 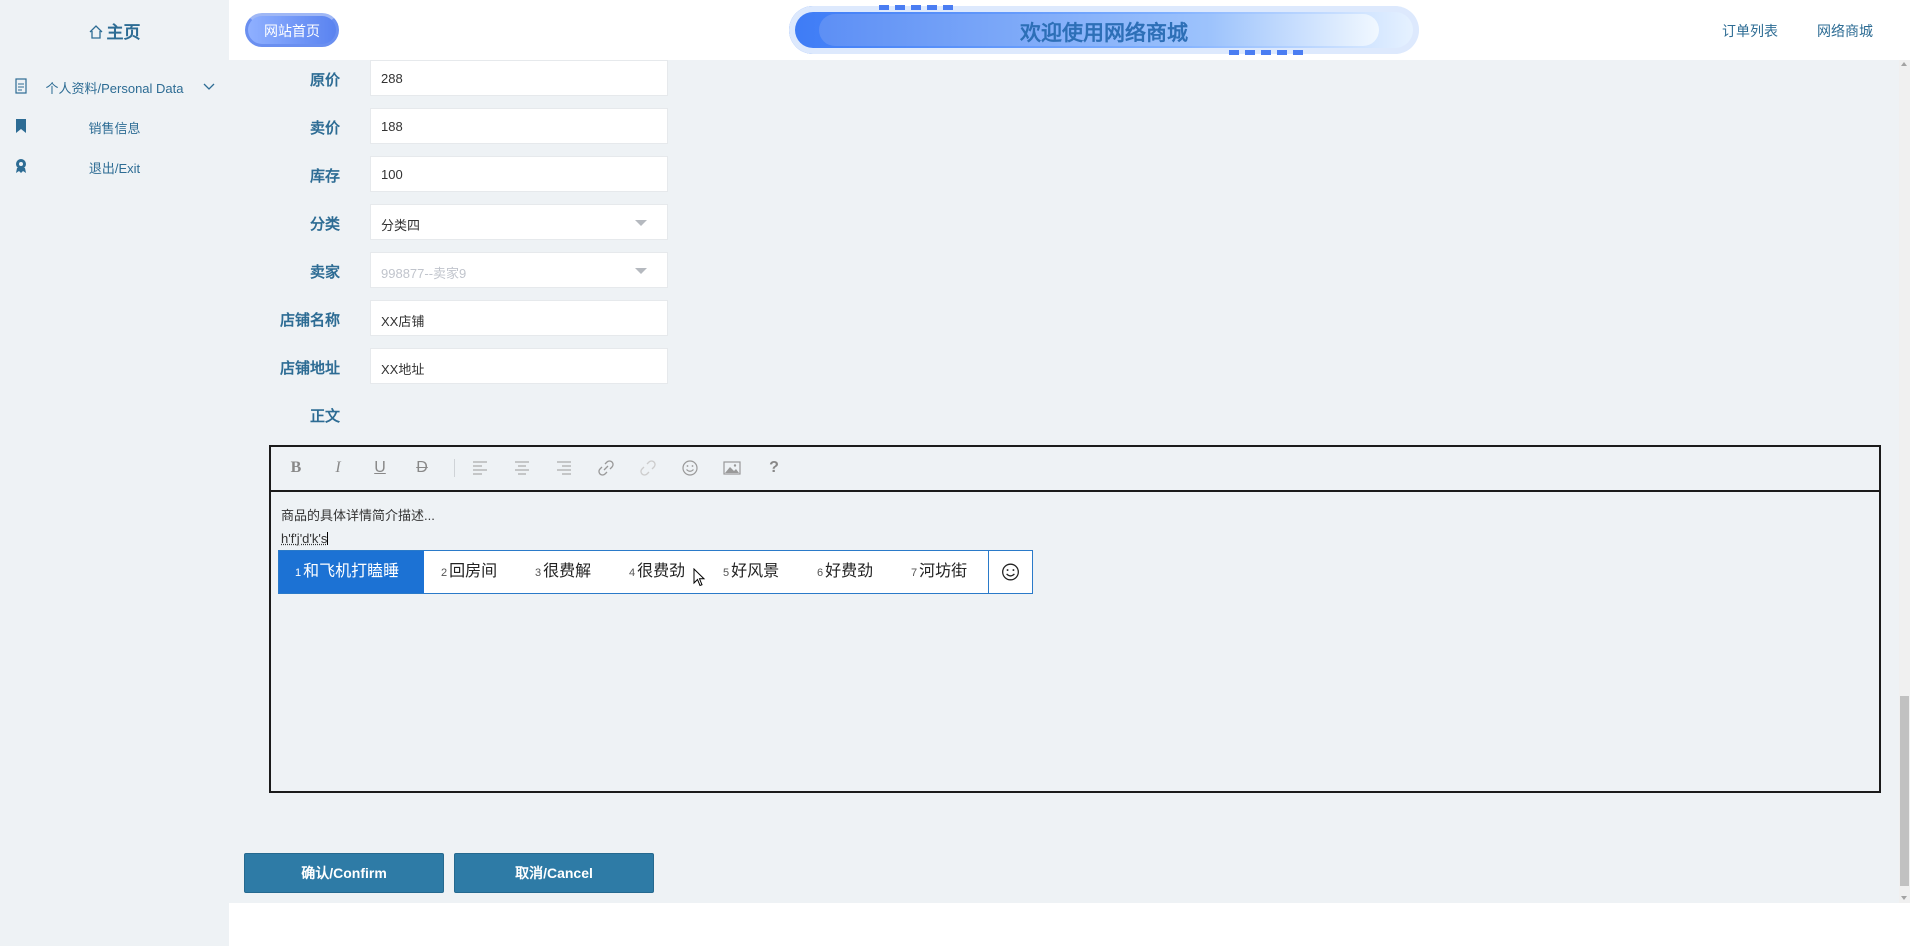 What do you see at coordinates (324, 128) in the screenshot?
I see `field-label: 卖价` at bounding box center [324, 128].